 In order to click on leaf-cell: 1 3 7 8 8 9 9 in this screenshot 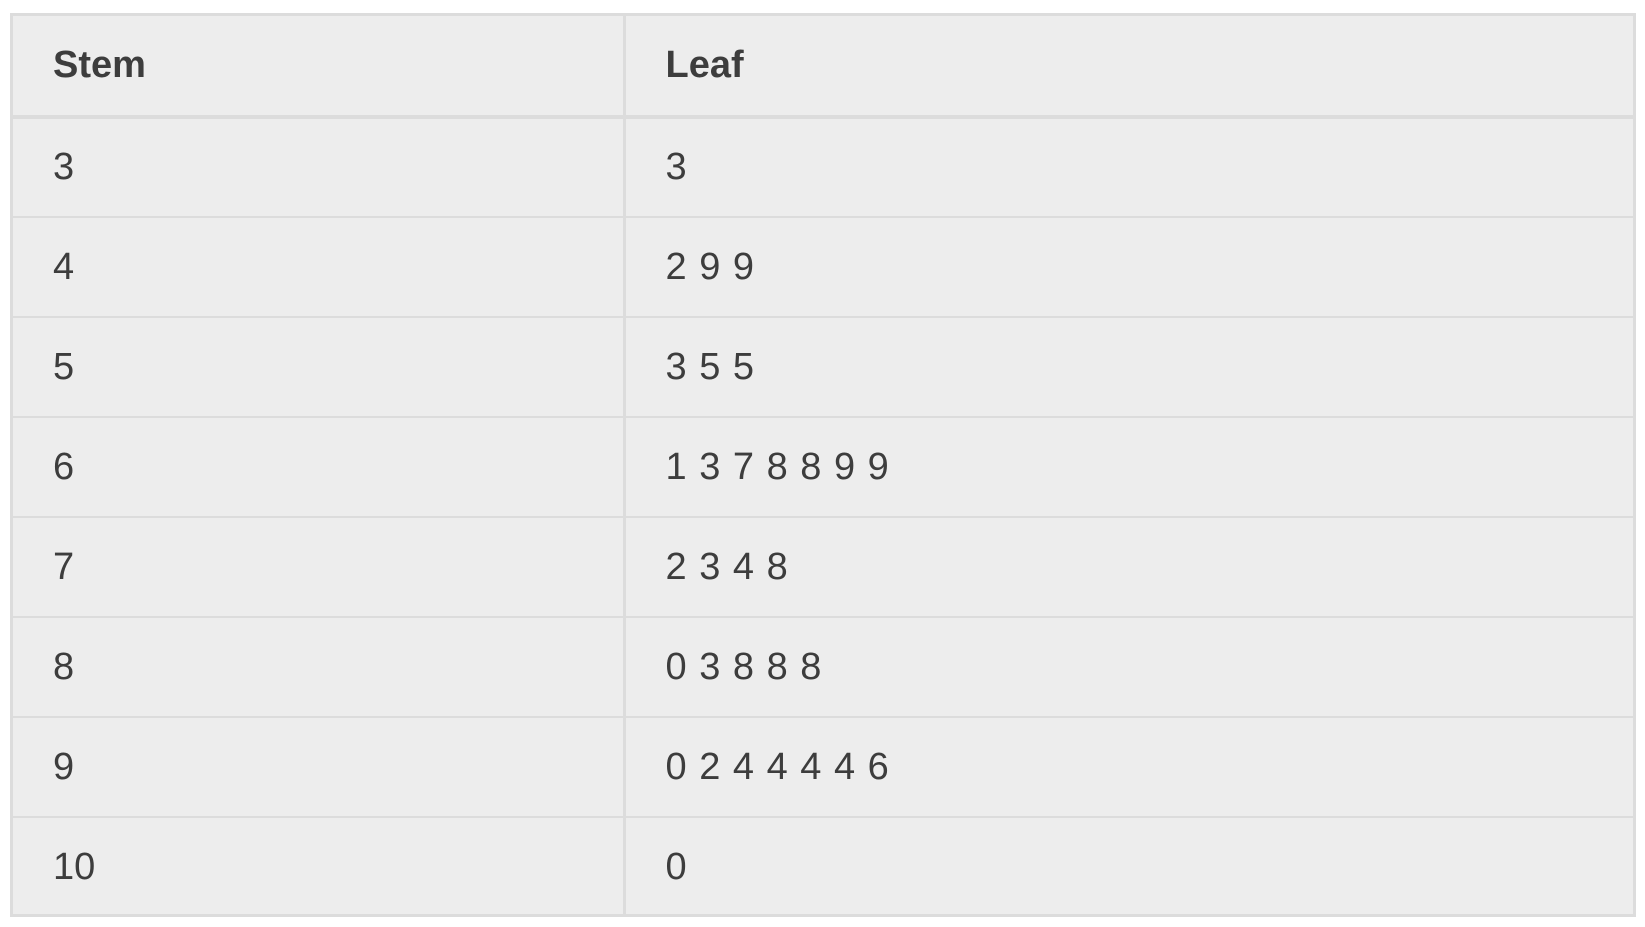, I will do `click(1128, 467)`.